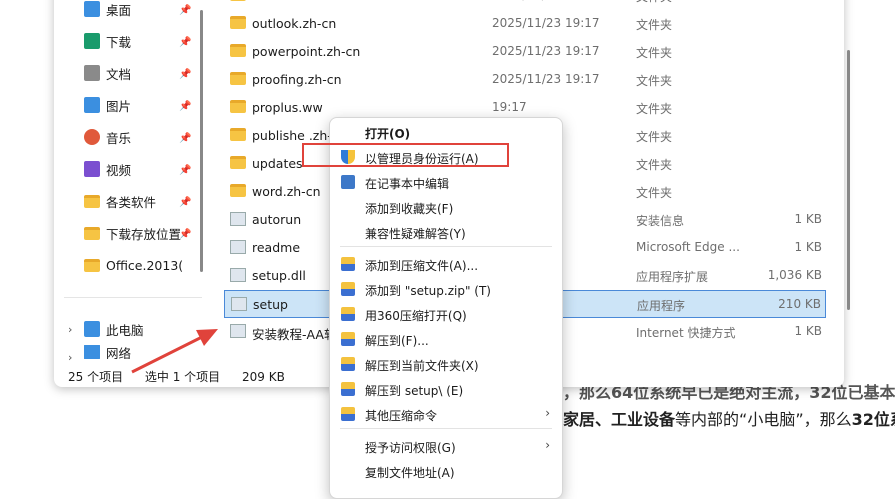 The width and height of the screenshot is (895, 499). I want to click on sidebar-item-label: 各类软件, so click(131, 202).